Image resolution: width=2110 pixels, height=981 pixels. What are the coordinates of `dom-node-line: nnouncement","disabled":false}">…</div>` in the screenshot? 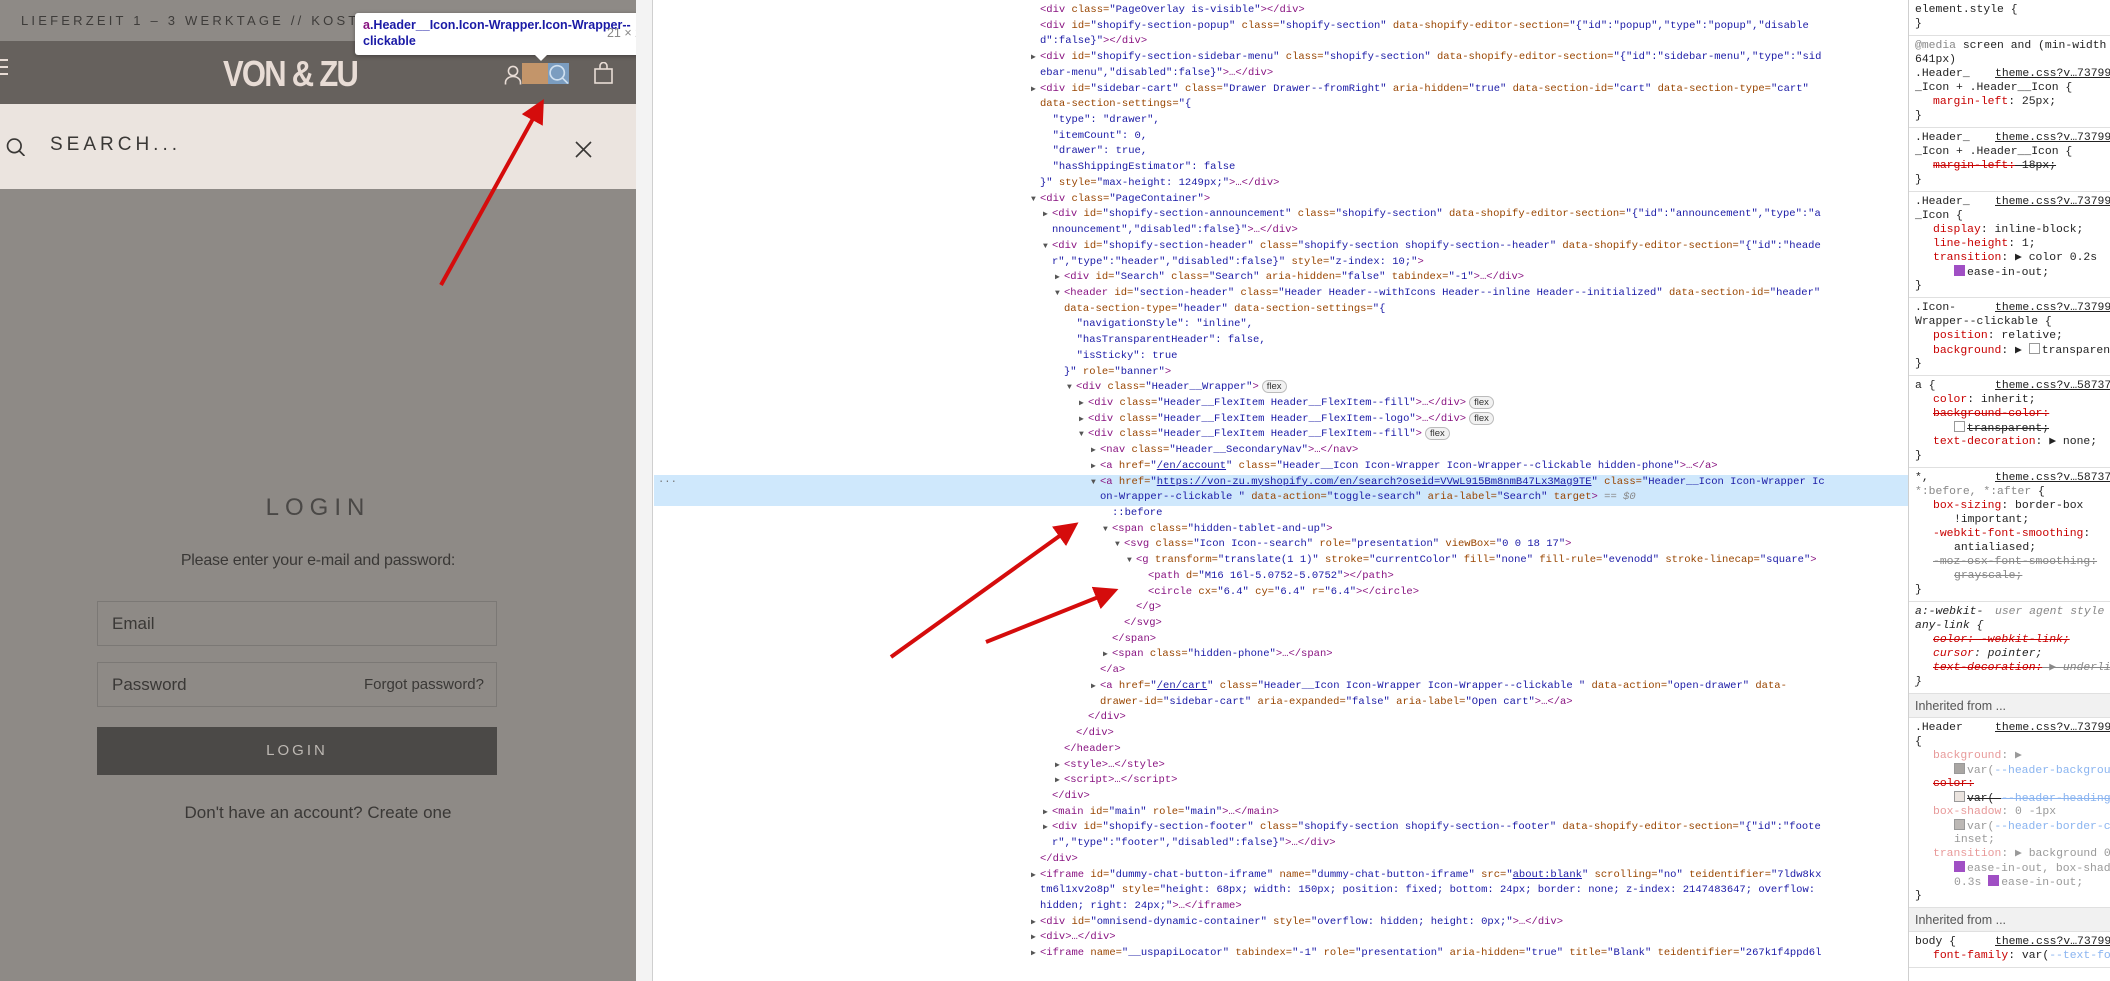 It's located at (1281, 231).